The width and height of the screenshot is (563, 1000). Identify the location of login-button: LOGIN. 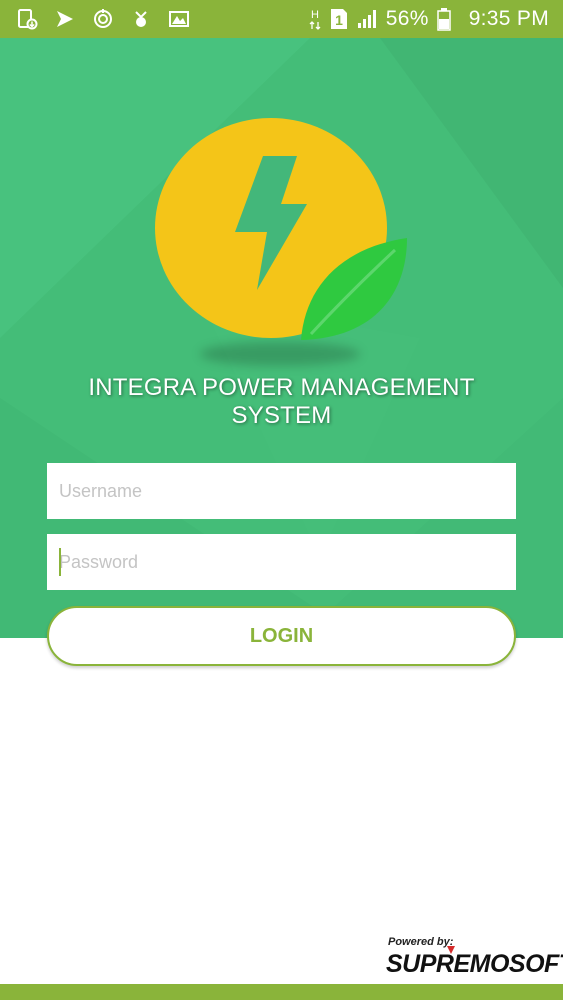
(281, 636).